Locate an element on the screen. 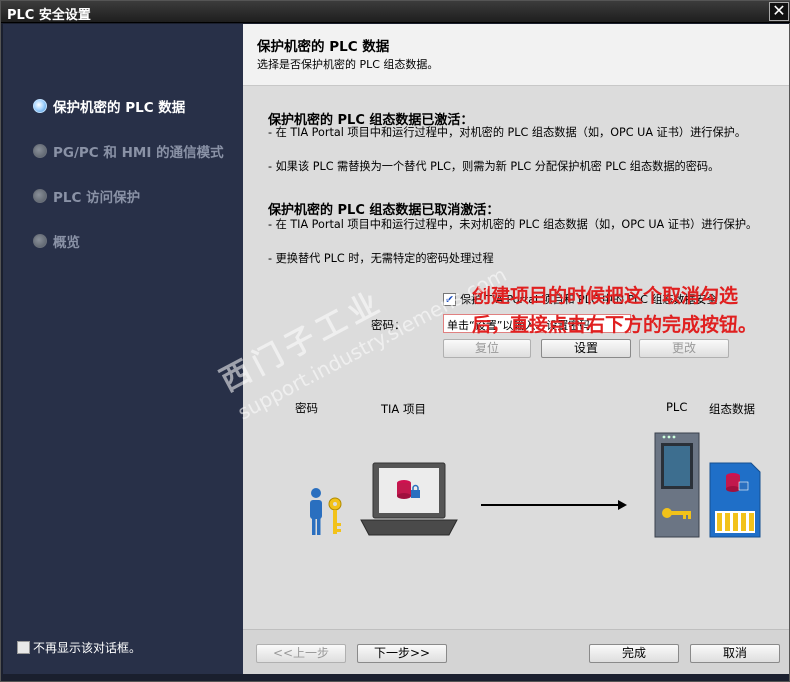 The width and height of the screenshot is (790, 682). dont-show-checkbox is located at coordinates (23, 647).